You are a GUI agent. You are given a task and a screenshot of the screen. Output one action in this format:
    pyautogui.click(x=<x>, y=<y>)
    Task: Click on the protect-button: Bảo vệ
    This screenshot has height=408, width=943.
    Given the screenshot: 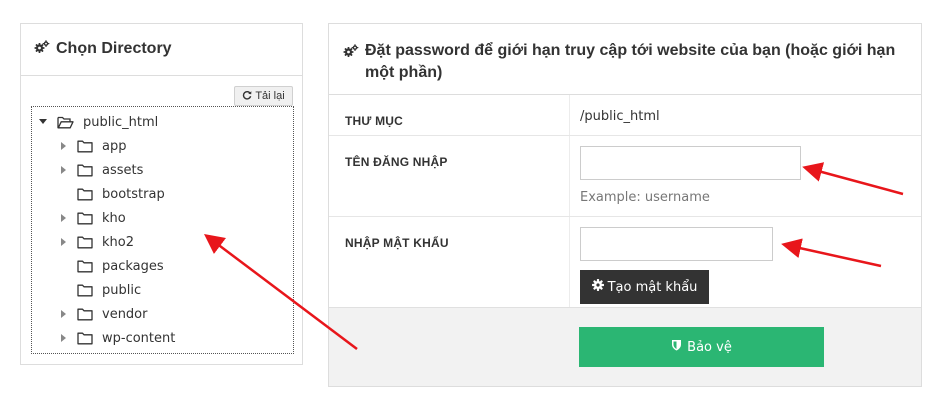 What is the action you would take?
    pyautogui.click(x=701, y=347)
    